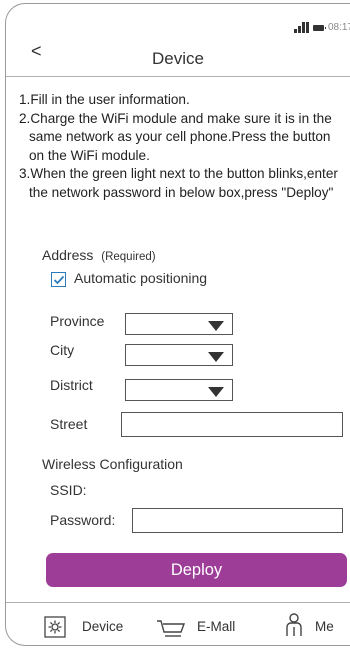 Image resolution: width=350 pixels, height=649 pixels. What do you see at coordinates (179, 355) in the screenshot?
I see `city-select` at bounding box center [179, 355].